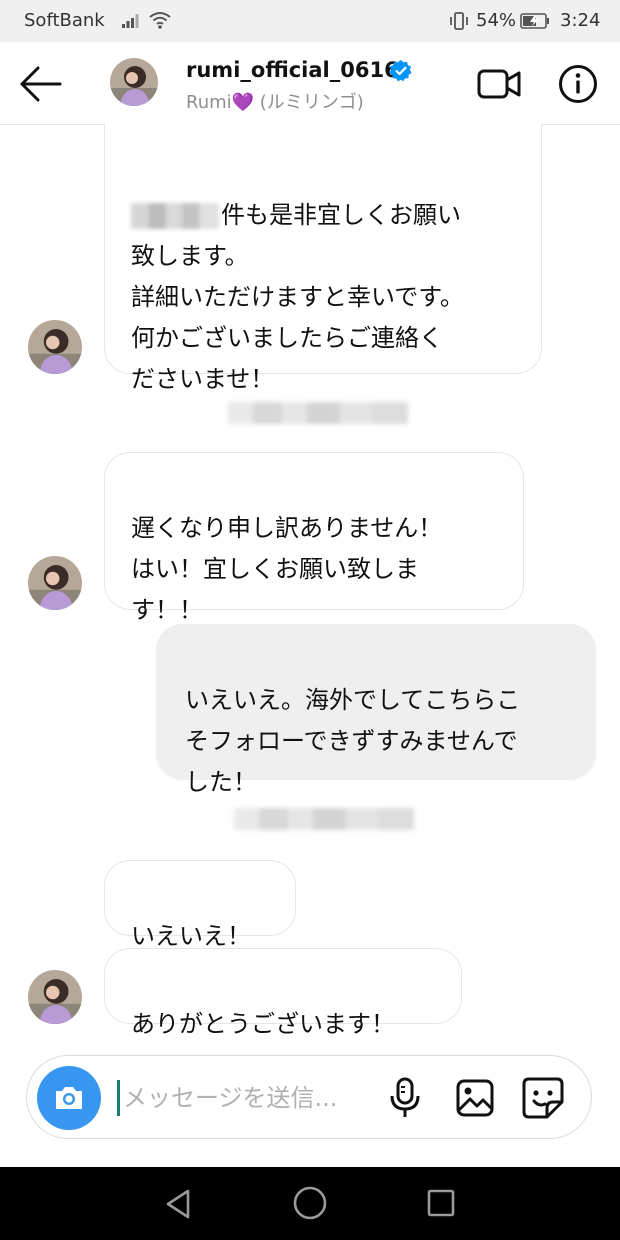  I want to click on message-text: いえいえ。海外でしてこちらこ そフォローできずすみませんで した！, so click(353, 741).